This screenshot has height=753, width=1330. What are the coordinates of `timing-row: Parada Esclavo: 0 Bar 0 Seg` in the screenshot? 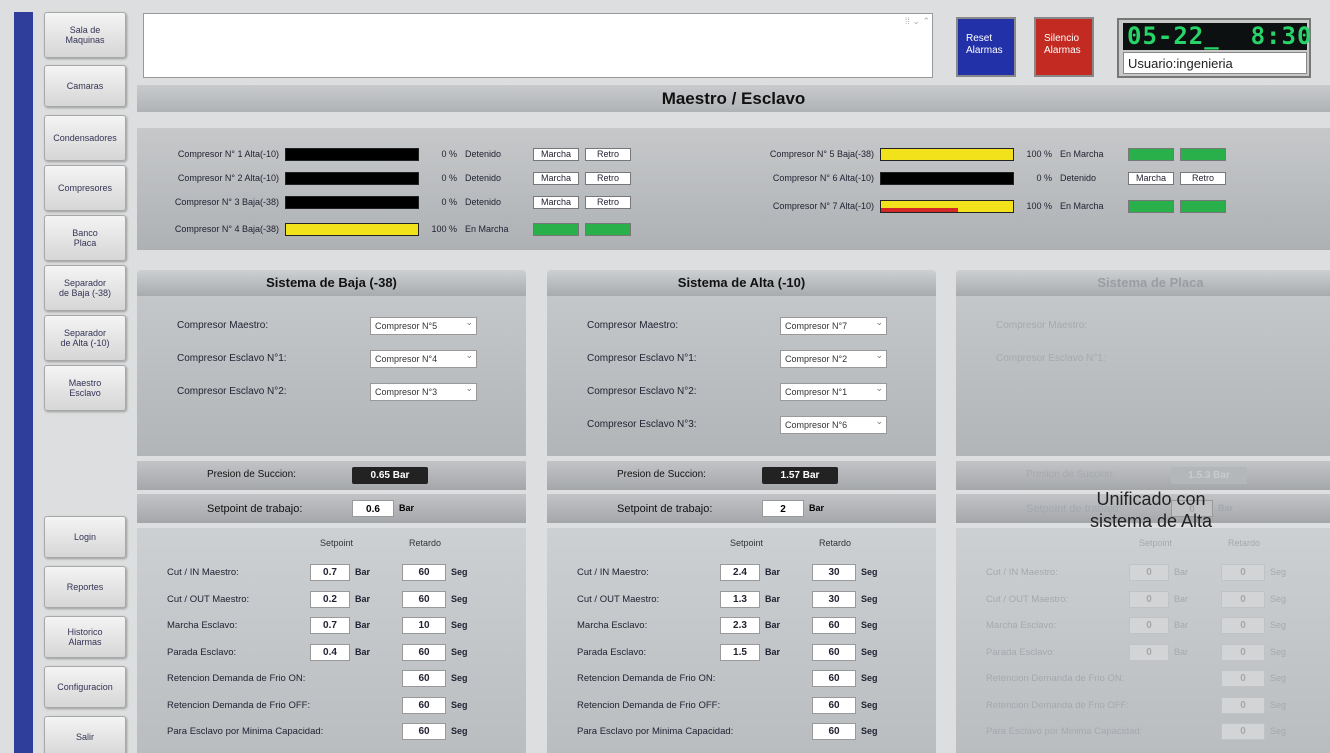 It's located at (1143, 652).